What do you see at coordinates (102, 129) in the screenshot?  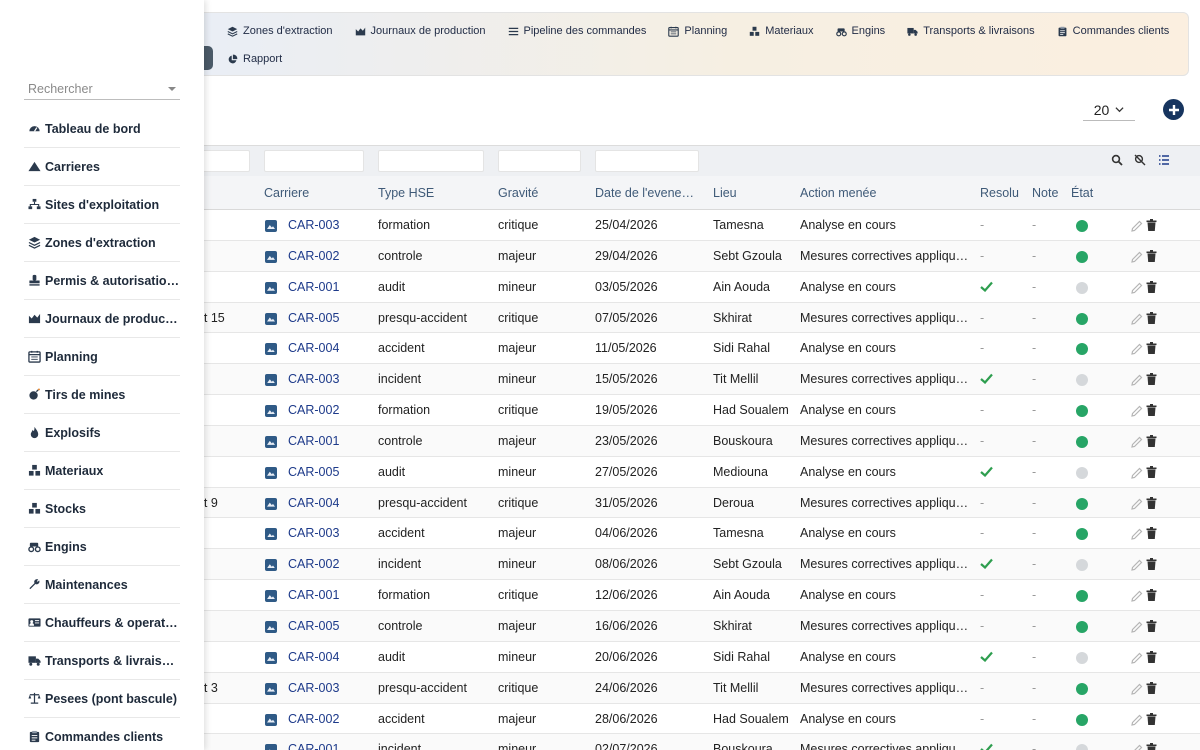 I see `sidebar-item-tableau-de-bord: Tableau de bord` at bounding box center [102, 129].